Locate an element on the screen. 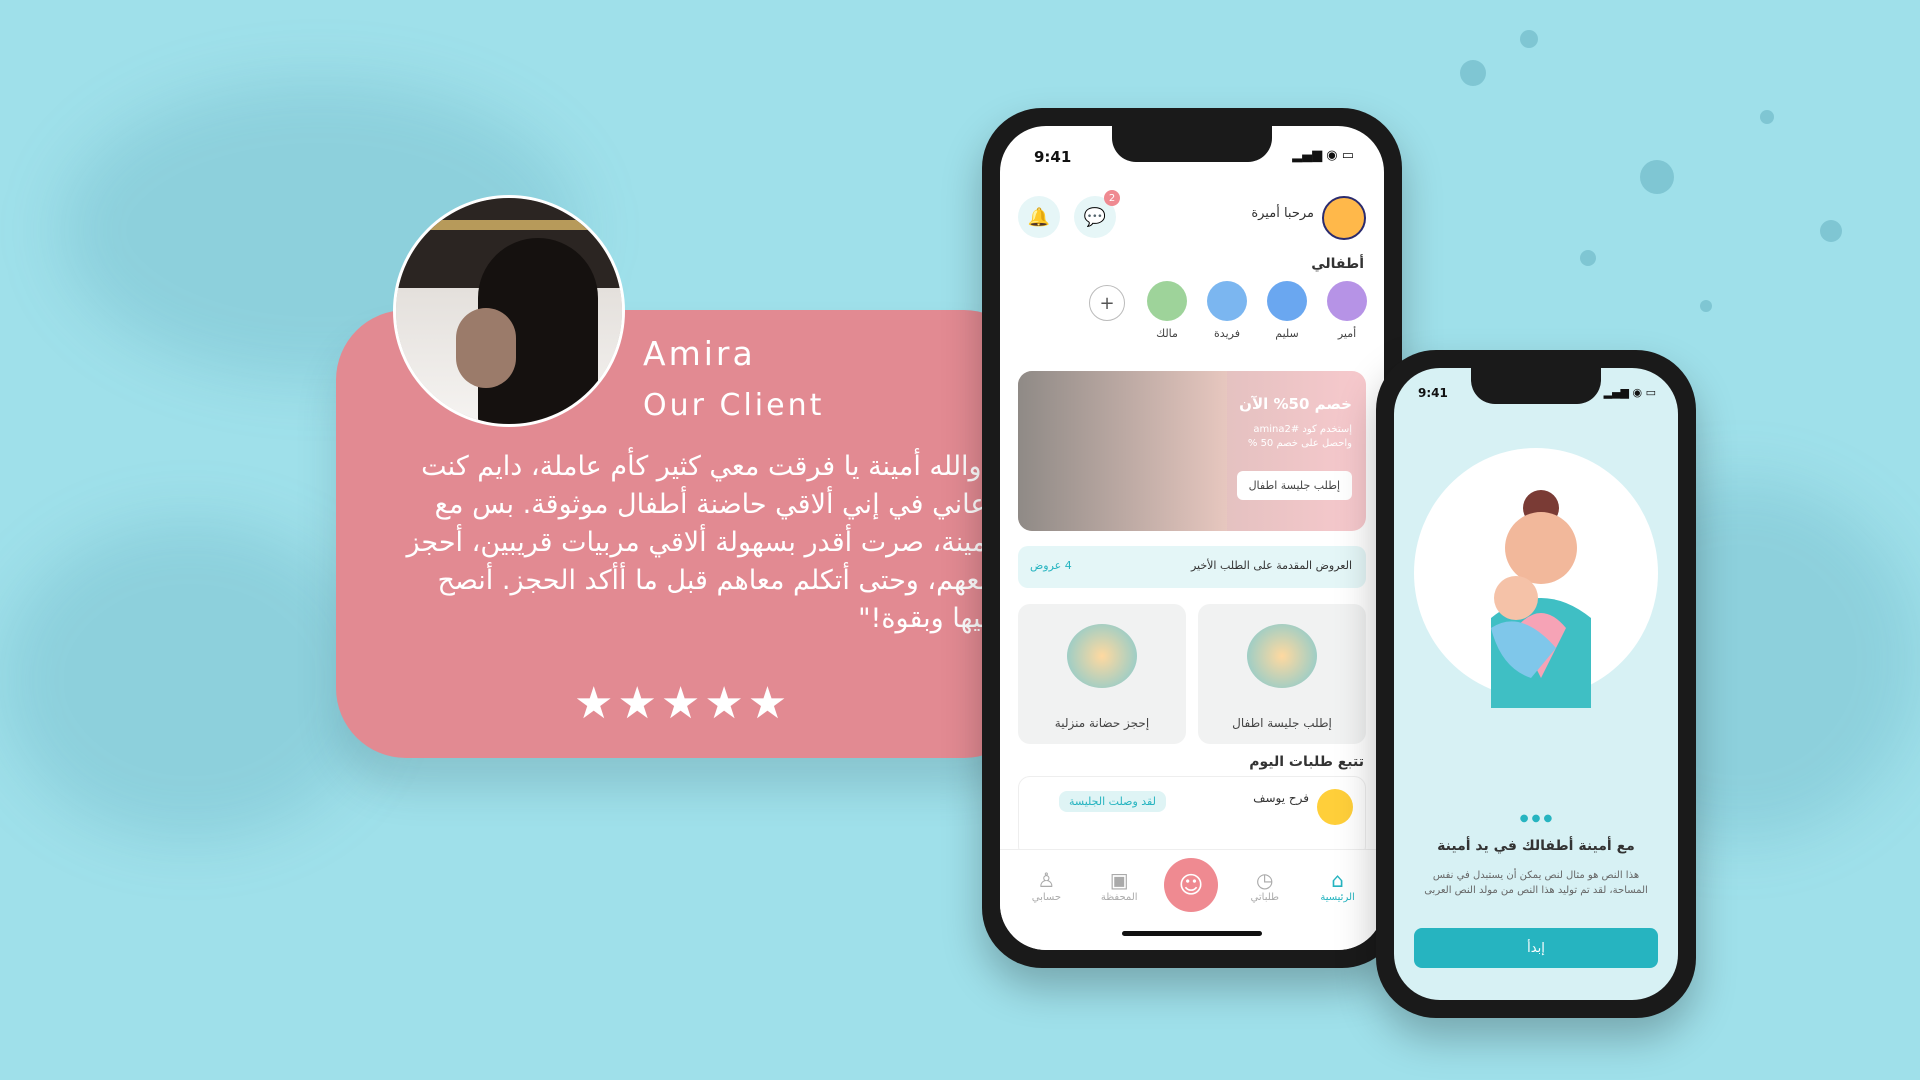 The image size is (1920, 1080). client-avatar is located at coordinates (509, 311).